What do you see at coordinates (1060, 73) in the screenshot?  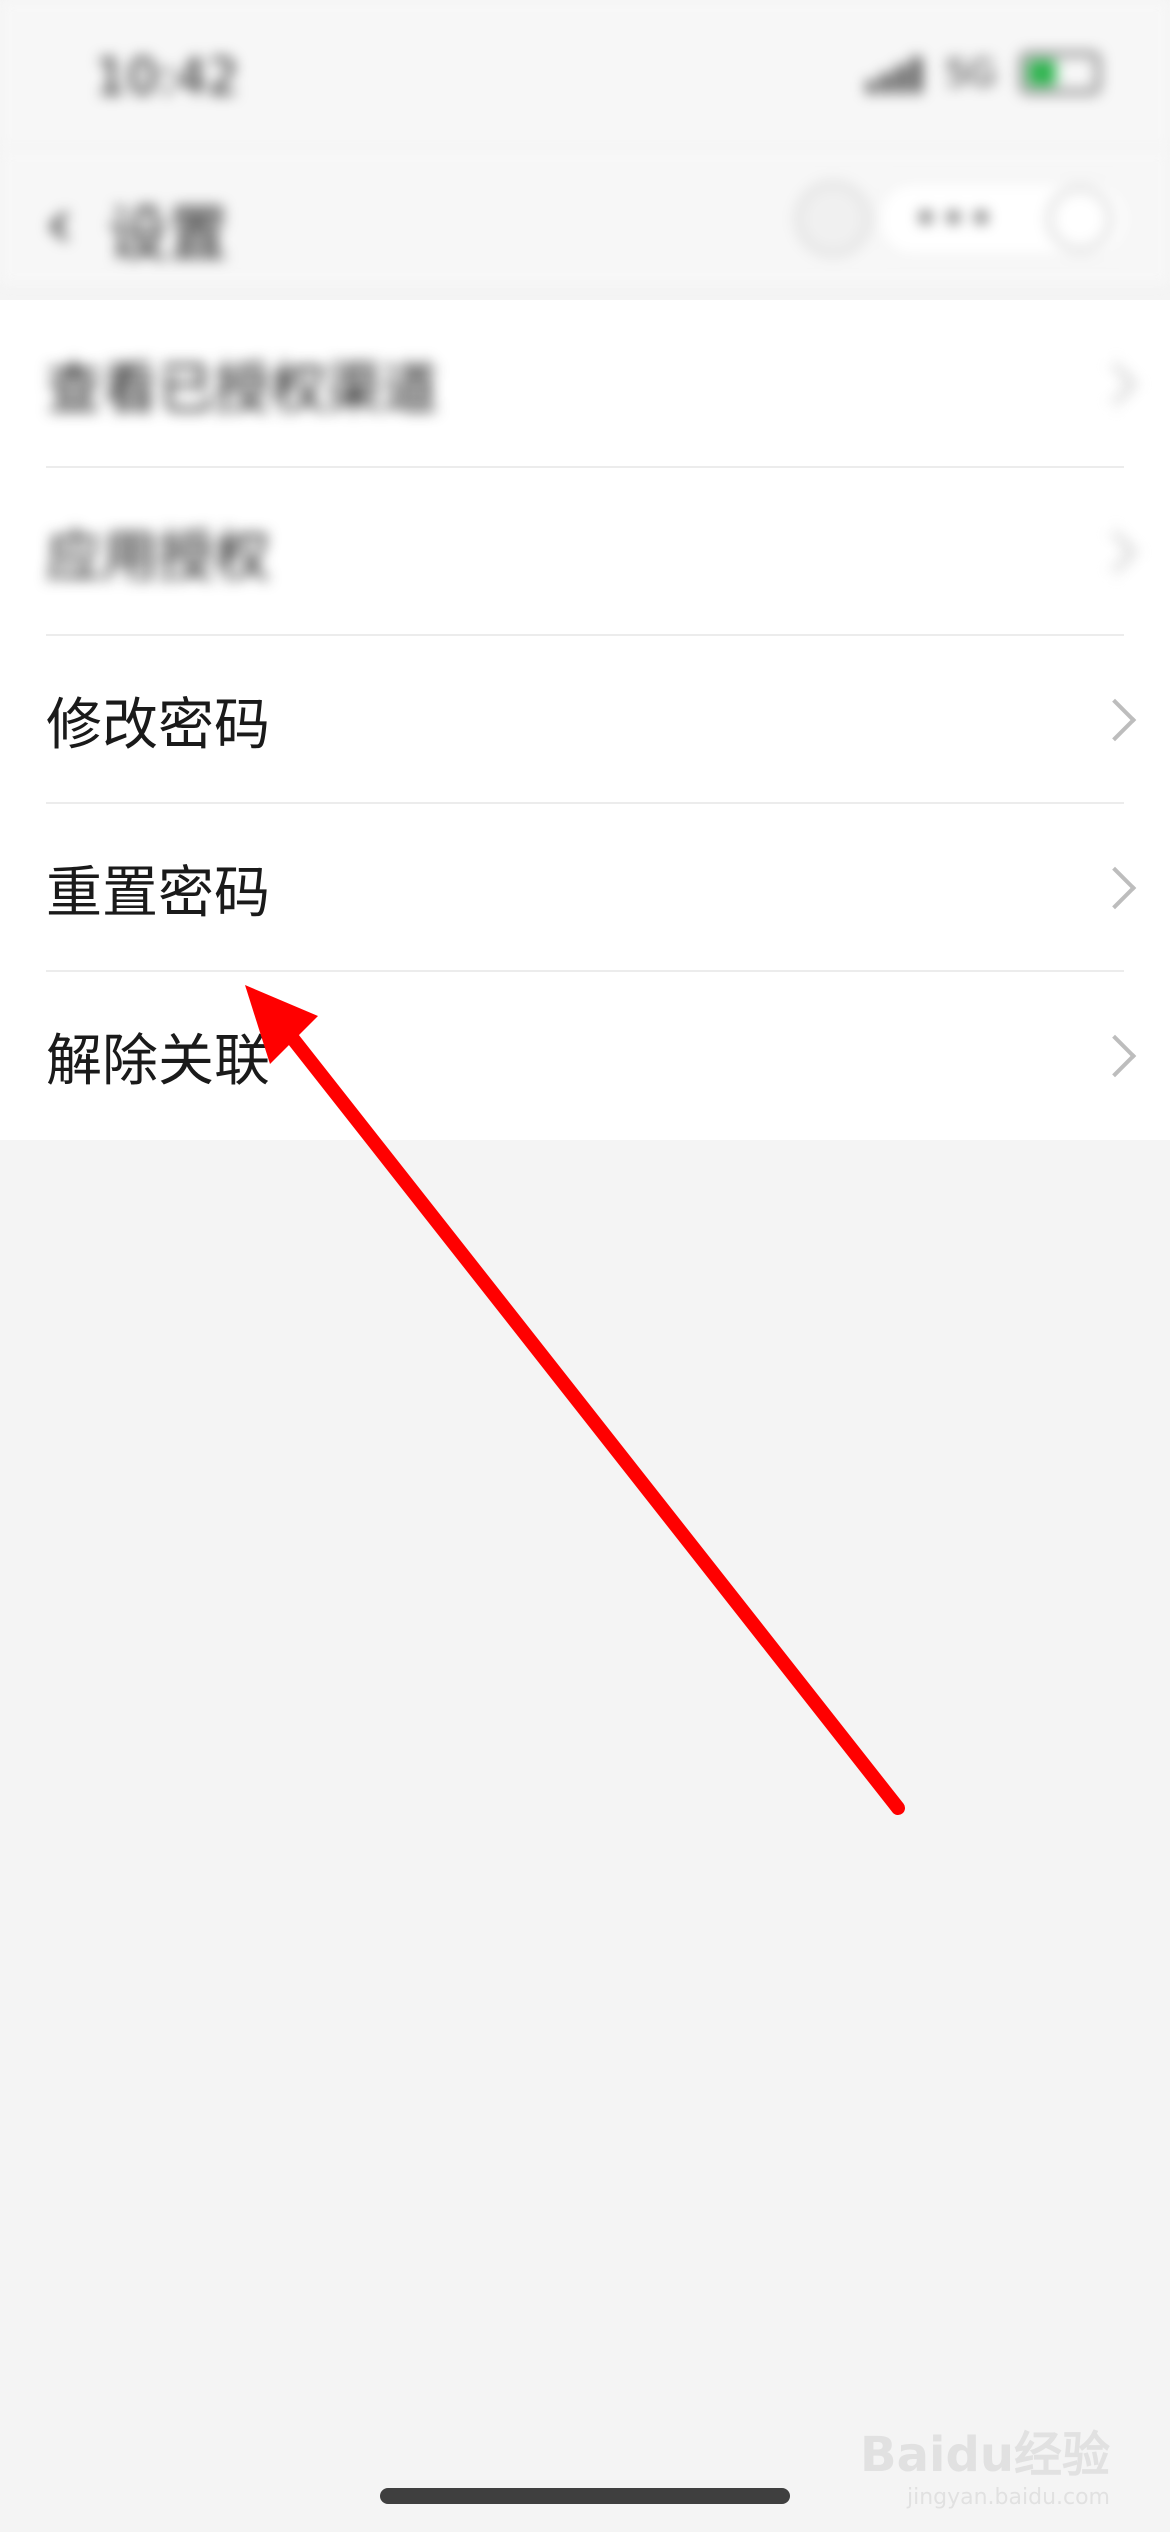 I see `battery-icon` at bounding box center [1060, 73].